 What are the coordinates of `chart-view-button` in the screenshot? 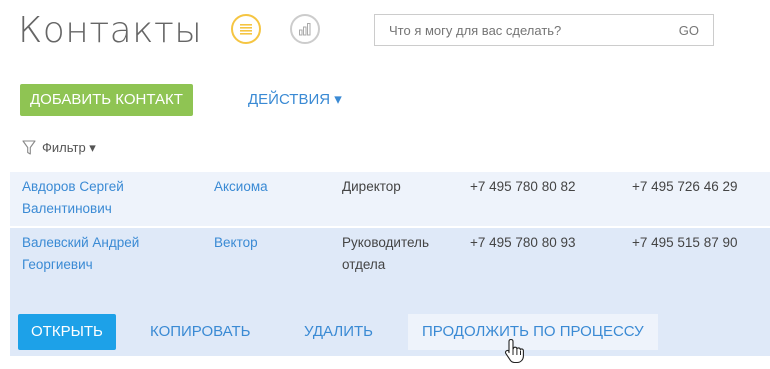 It's located at (305, 29).